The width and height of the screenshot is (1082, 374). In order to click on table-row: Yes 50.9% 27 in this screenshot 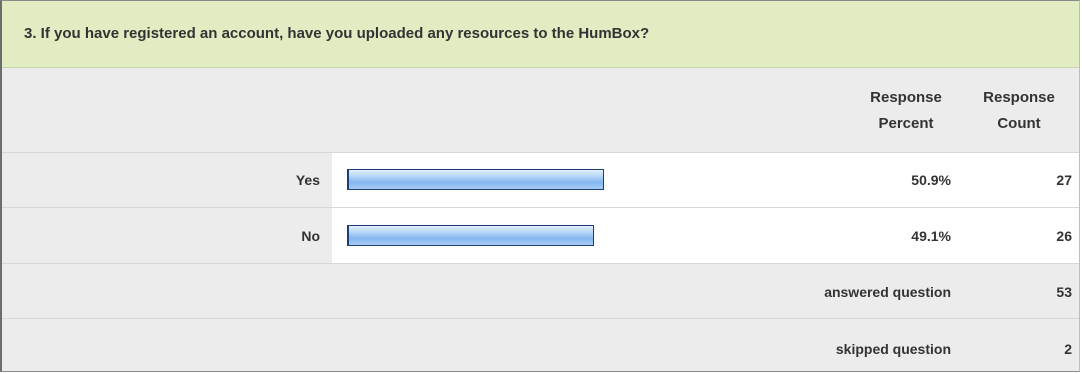, I will do `click(540, 180)`.